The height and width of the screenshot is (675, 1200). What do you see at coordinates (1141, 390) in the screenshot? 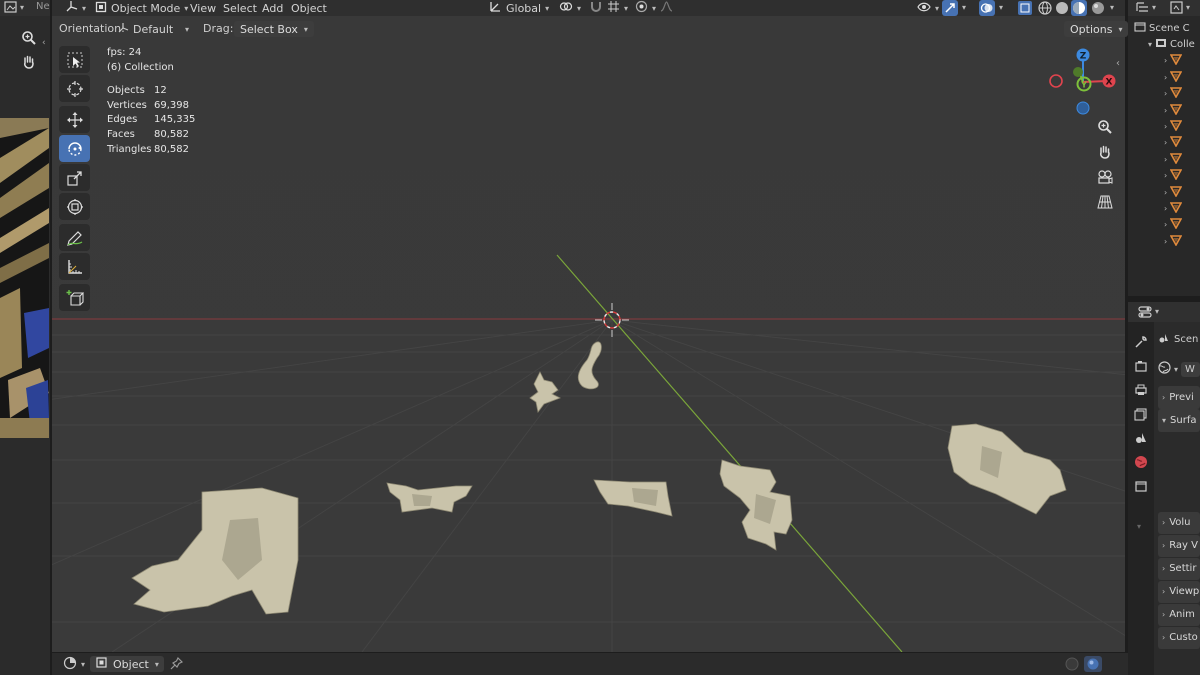
I see `tab-output` at bounding box center [1141, 390].